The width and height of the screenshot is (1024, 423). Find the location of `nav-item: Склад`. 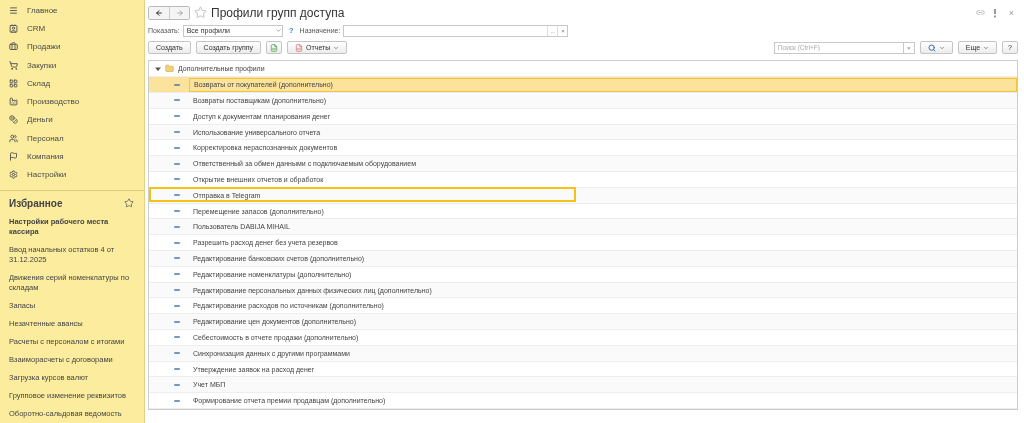

nav-item: Склад is located at coordinates (72, 83).